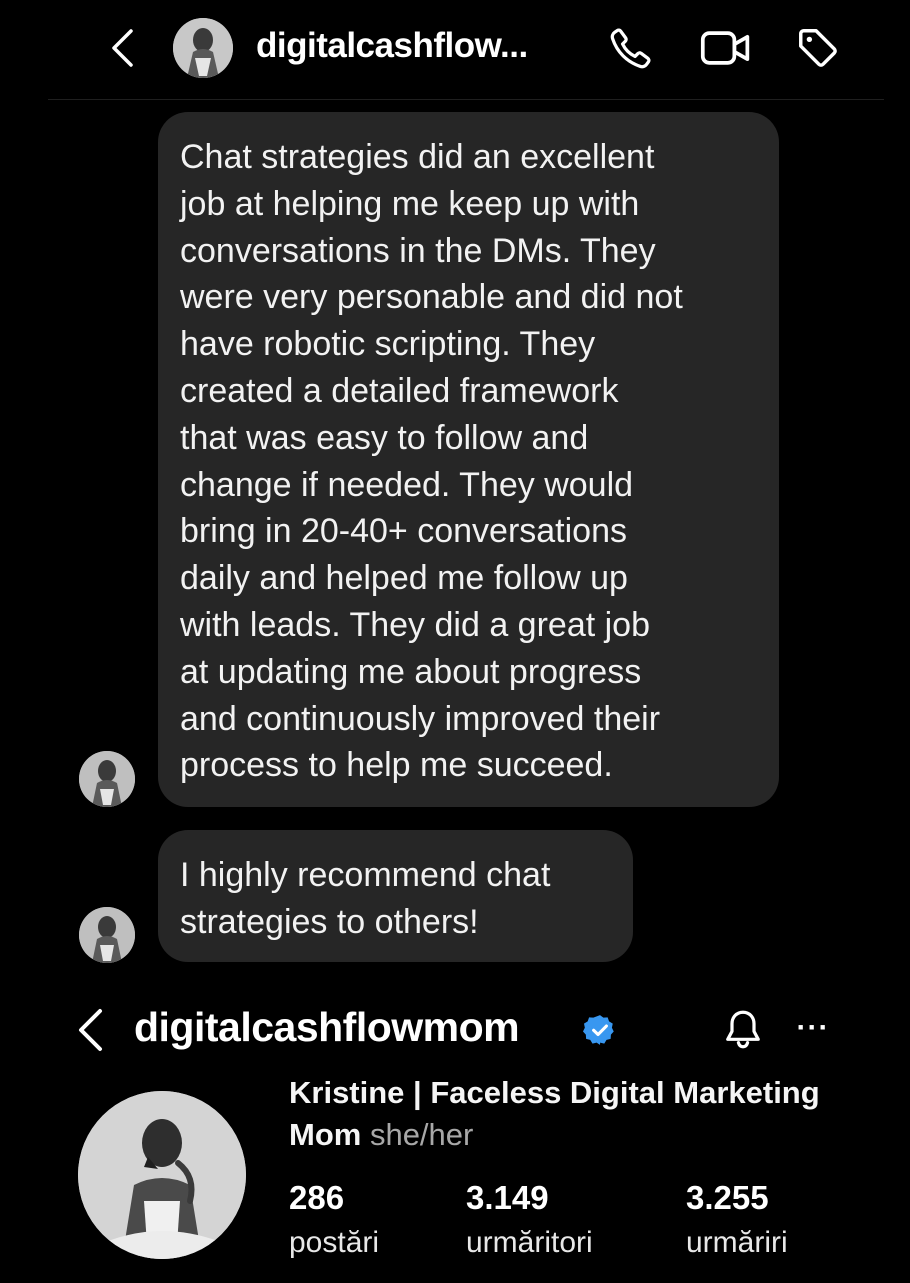  I want to click on back-button, so click(122, 48).